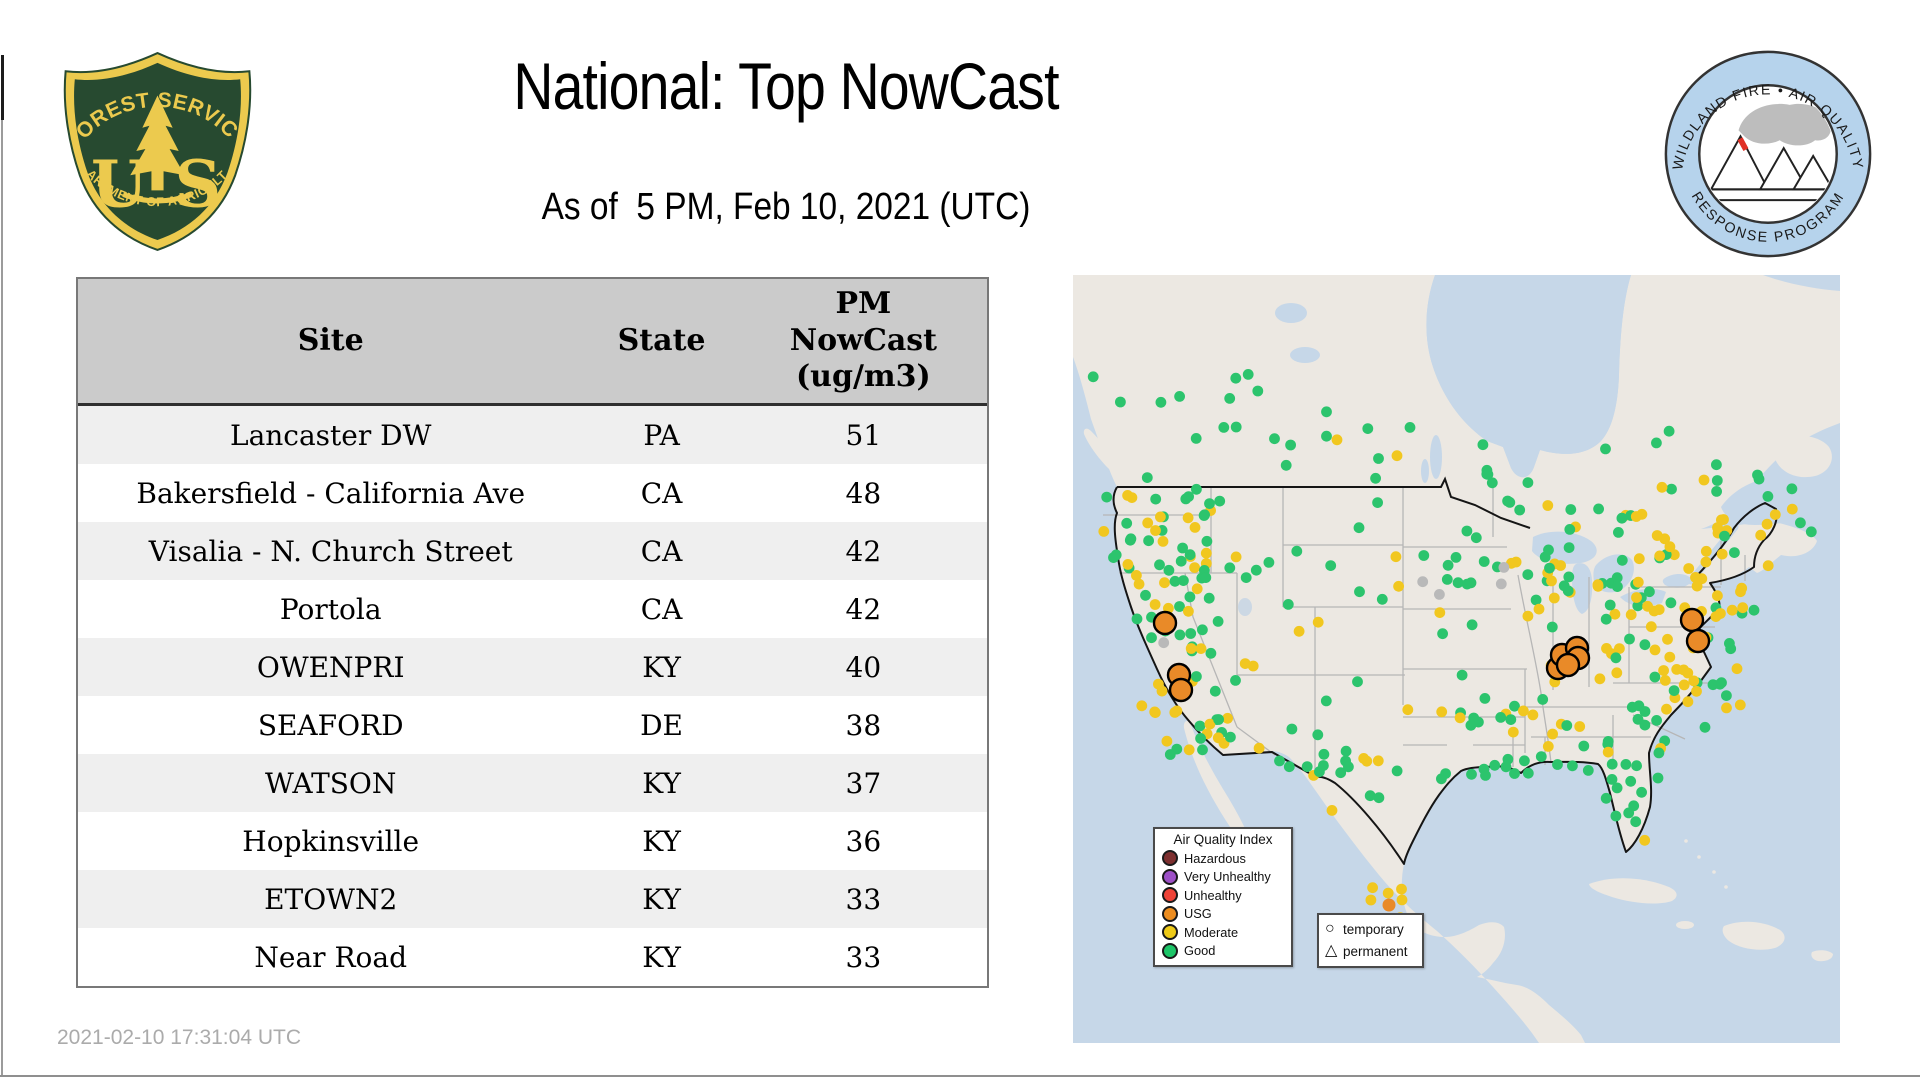 The image size is (1920, 1080). Describe the element at coordinates (1330, 928) in the screenshot. I see `circle-outline-icon: ○` at that location.